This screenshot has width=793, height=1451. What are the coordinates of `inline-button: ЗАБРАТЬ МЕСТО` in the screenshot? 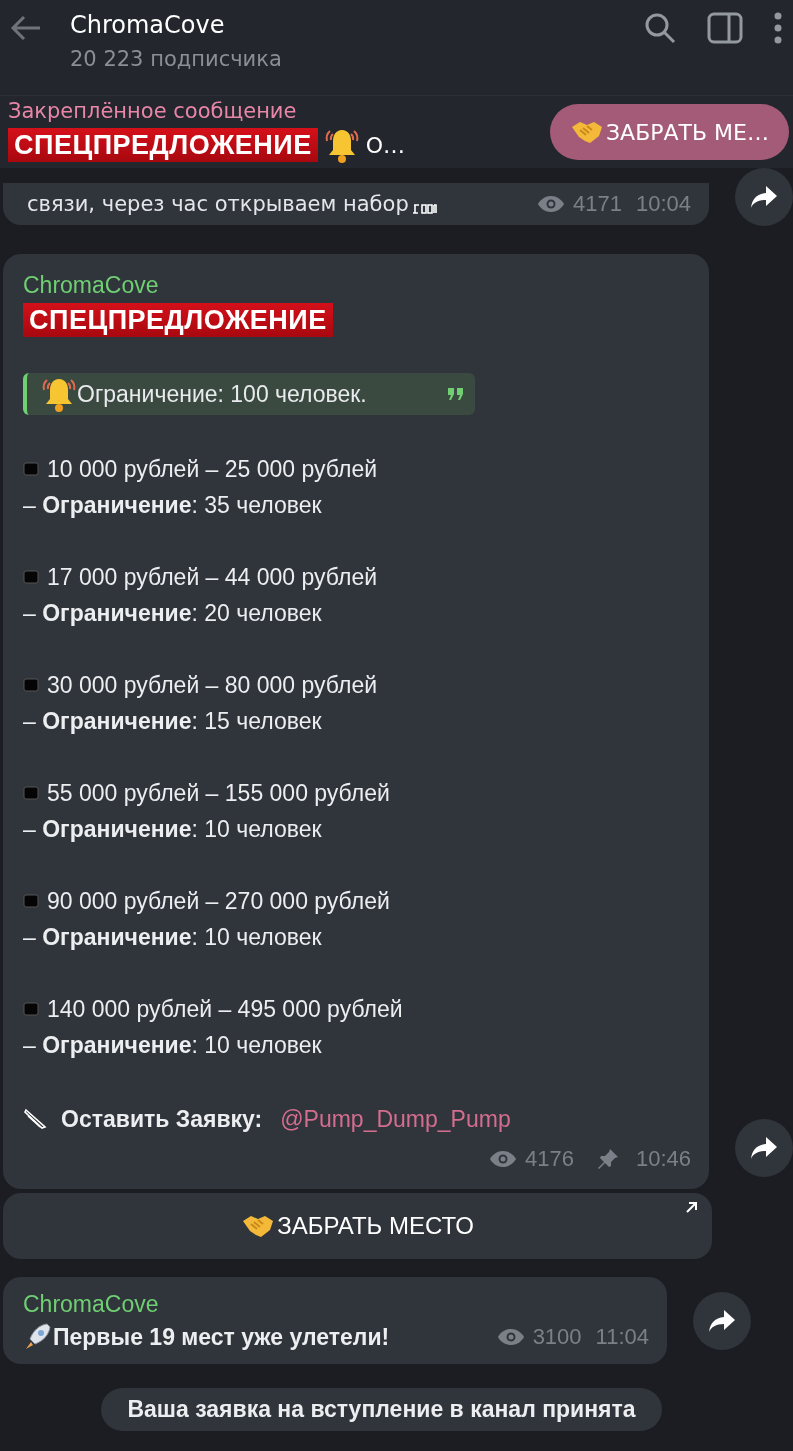 It's located at (357, 1226).